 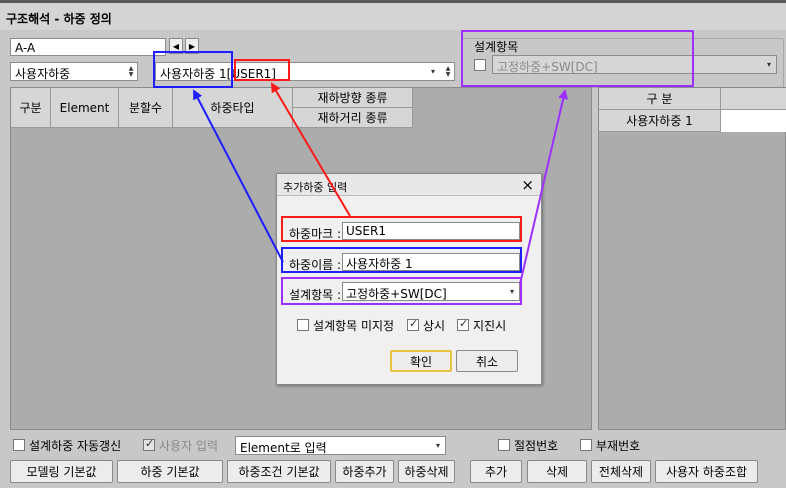 What do you see at coordinates (586, 445) in the screenshot?
I see `member-number-checkbox` at bounding box center [586, 445].